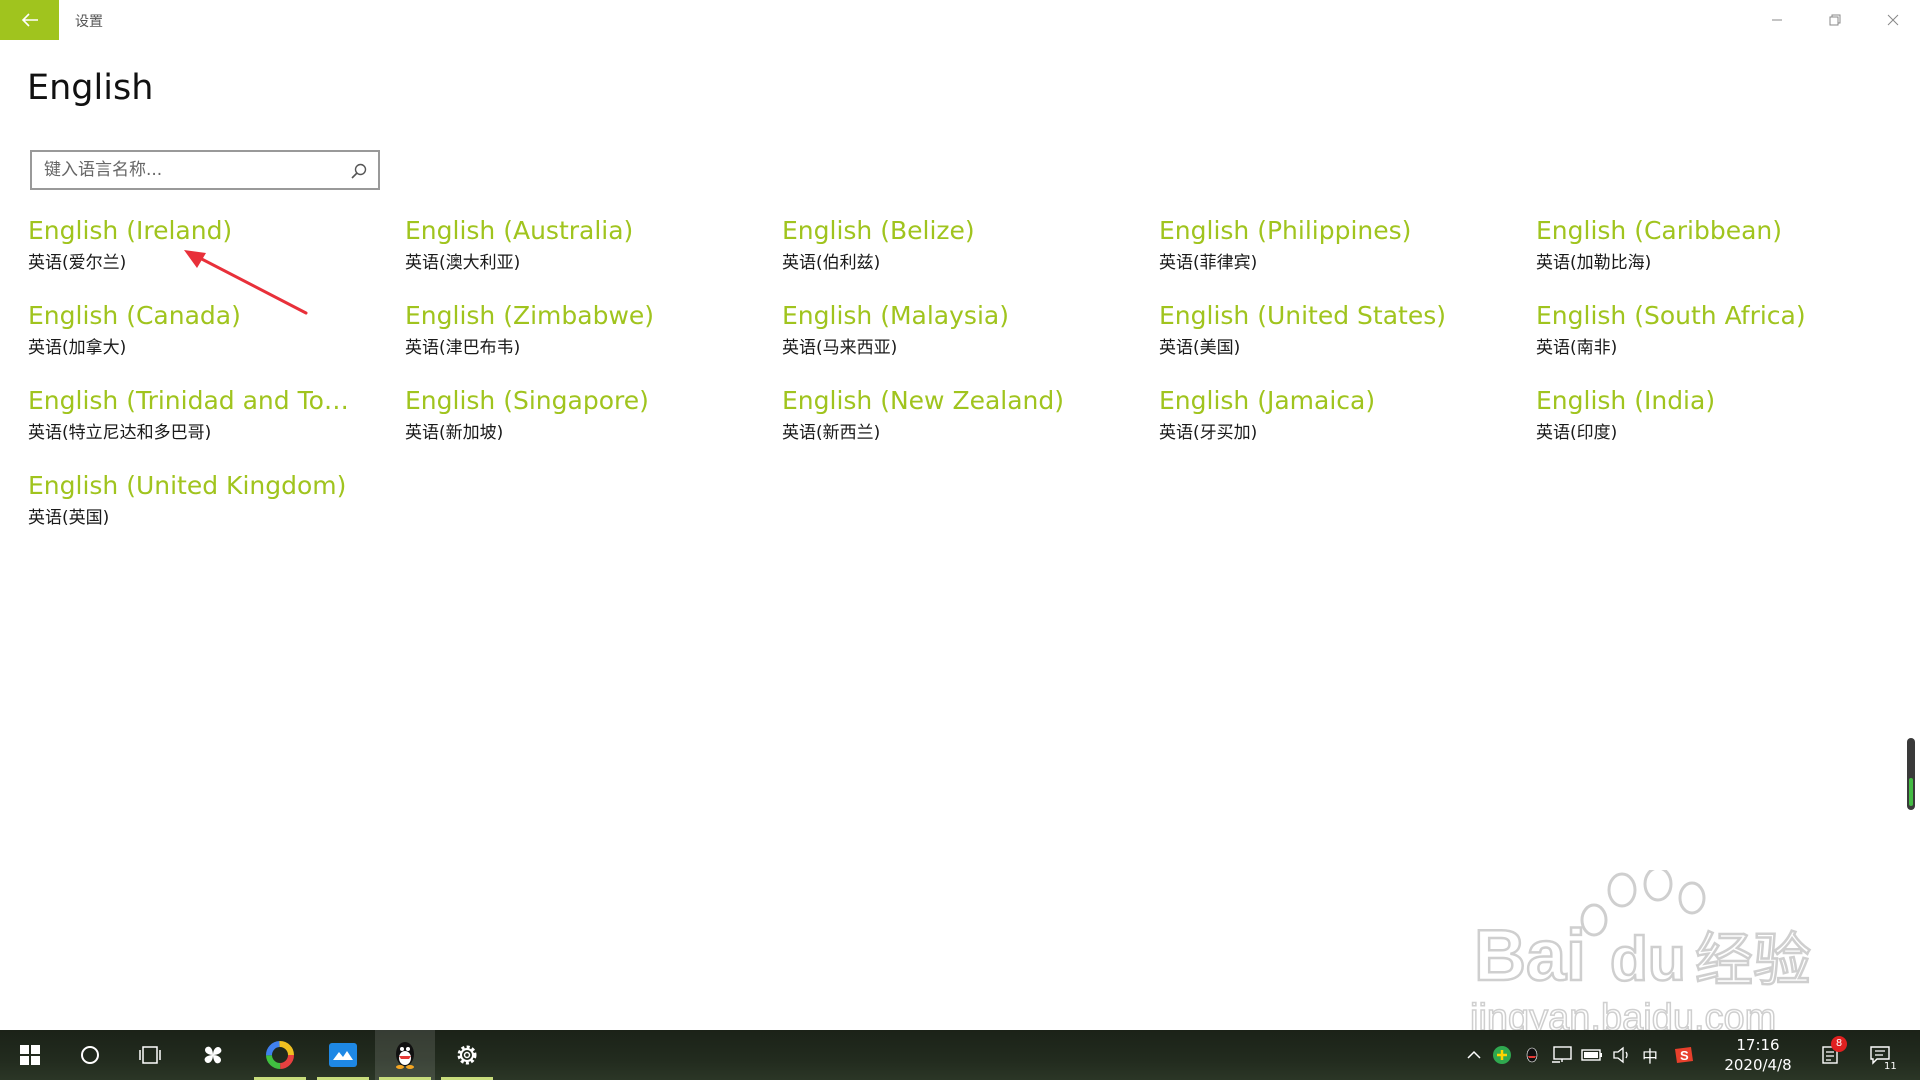 The height and width of the screenshot is (1080, 1920). I want to click on language-native-name: 英语(伯利兹), so click(831, 263).